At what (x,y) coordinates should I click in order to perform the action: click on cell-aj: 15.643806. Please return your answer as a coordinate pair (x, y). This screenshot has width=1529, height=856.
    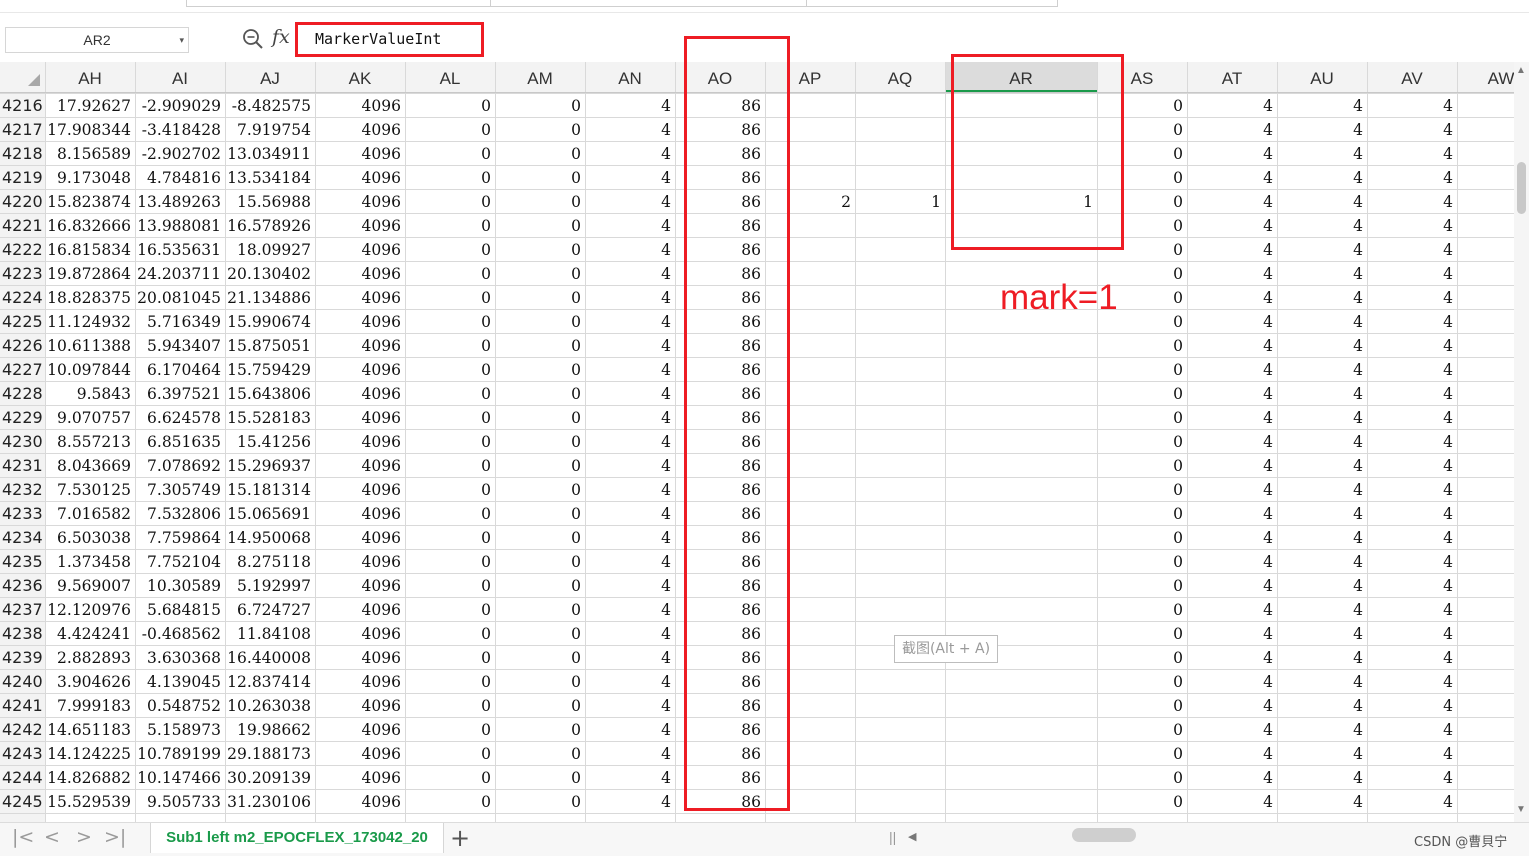
    Looking at the image, I should click on (269, 394).